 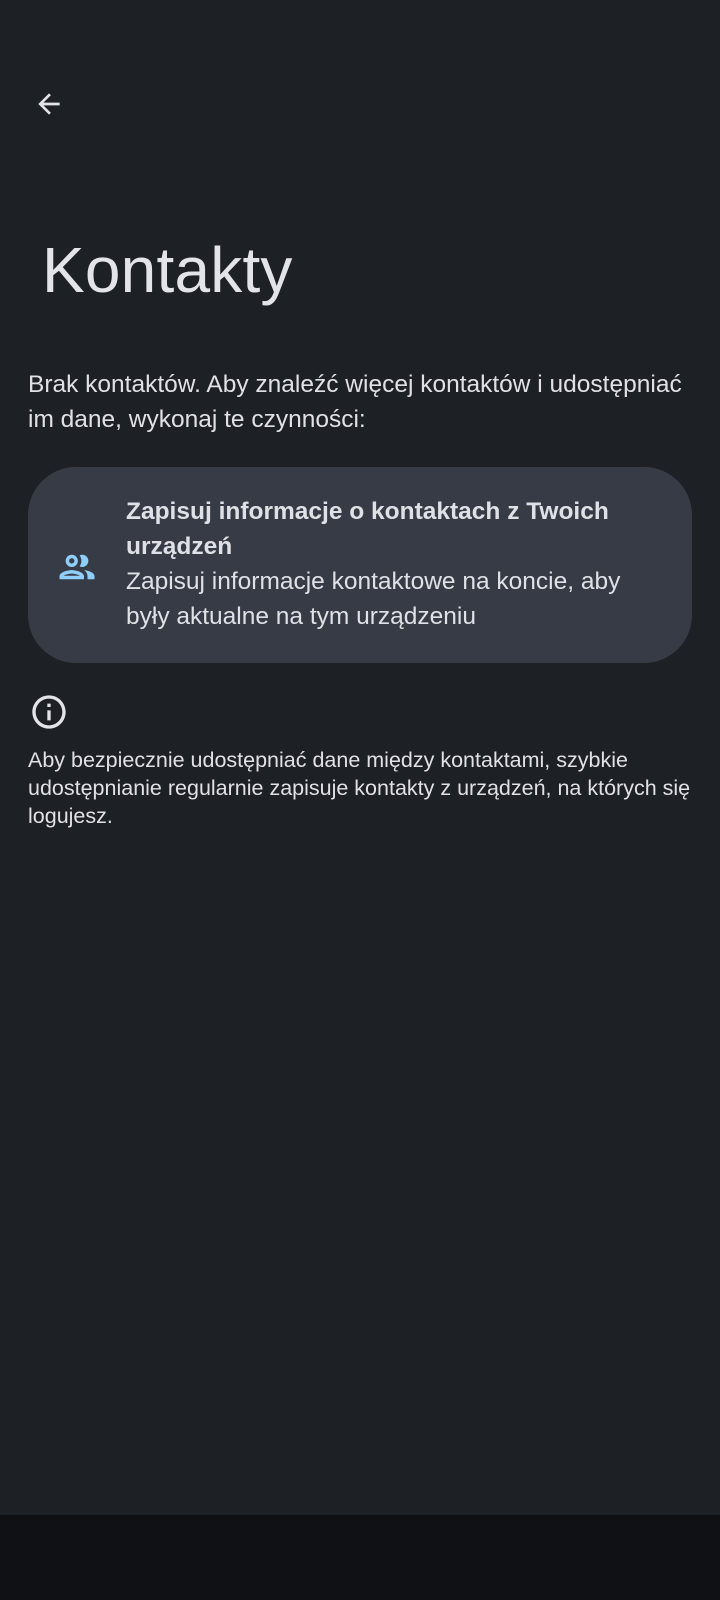 What do you see at coordinates (167, 270) in the screenshot?
I see `page-title: Kontakty` at bounding box center [167, 270].